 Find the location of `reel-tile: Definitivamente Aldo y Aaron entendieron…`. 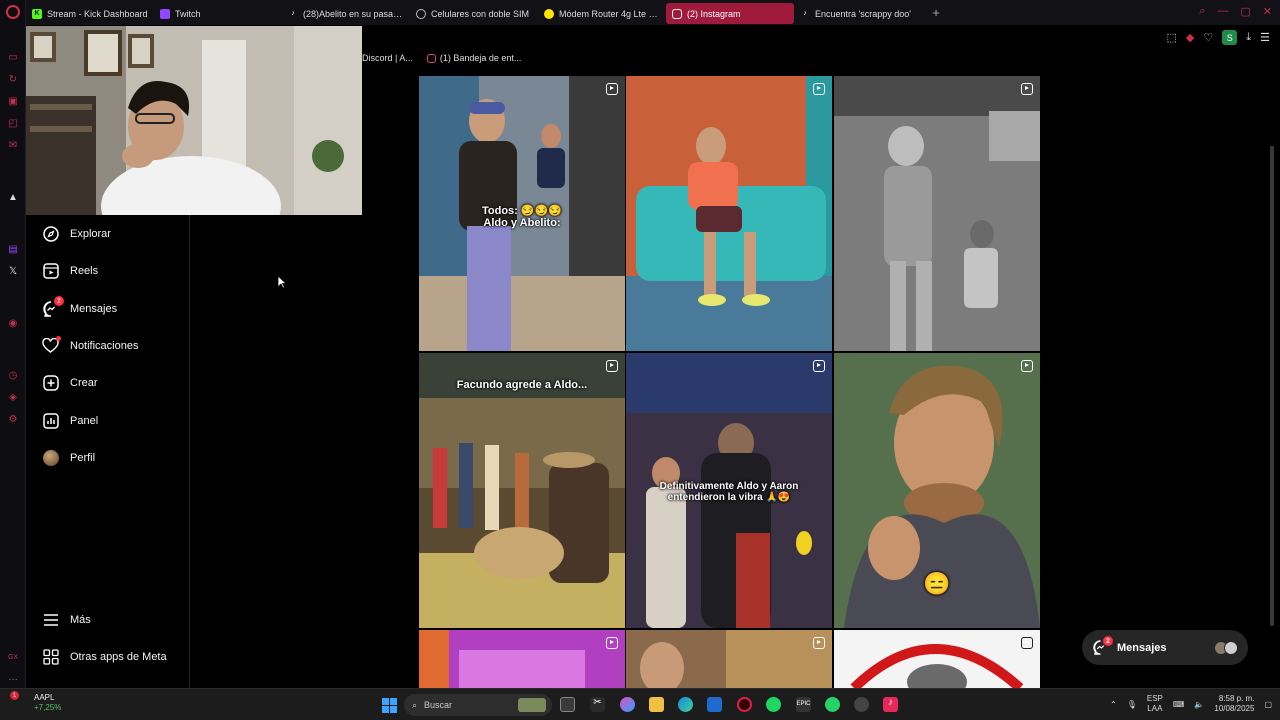

reel-tile: Definitivamente Aldo y Aaron entendieron… is located at coordinates (729, 490).